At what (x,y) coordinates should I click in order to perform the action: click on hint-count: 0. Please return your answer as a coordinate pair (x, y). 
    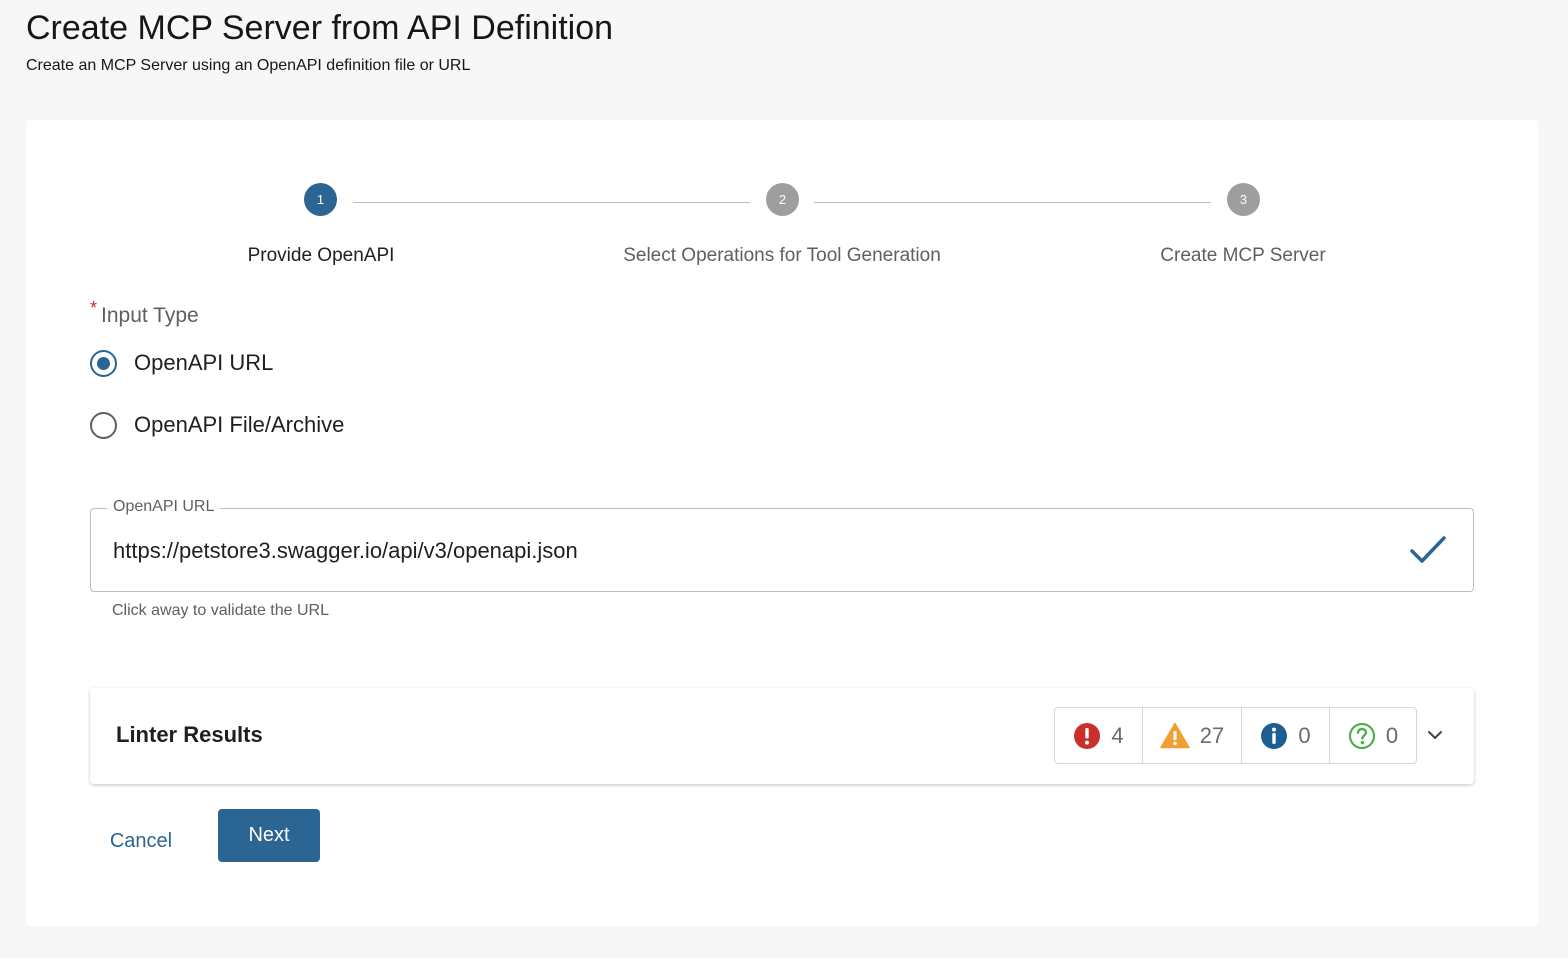
    Looking at the image, I should click on (1392, 735).